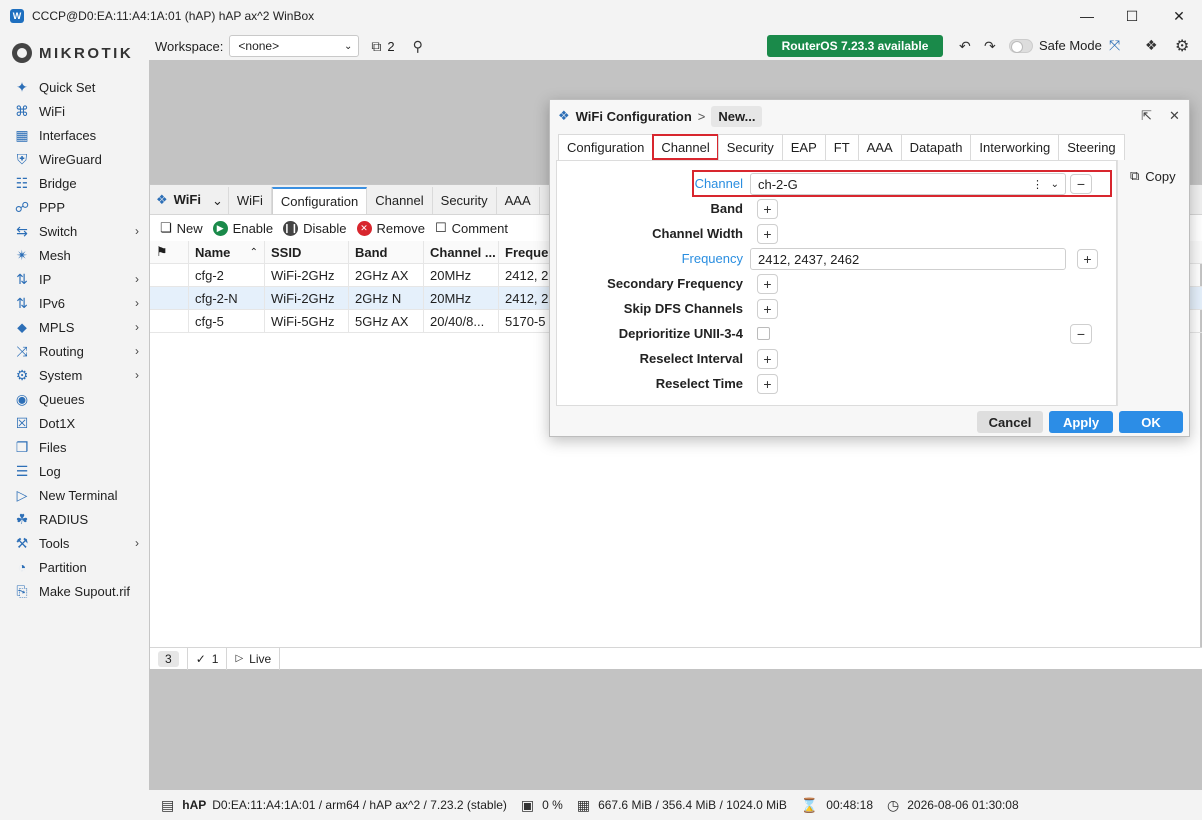  What do you see at coordinates (675, 283) in the screenshot?
I see `secondary-frequency-label: Secondary Frequency` at bounding box center [675, 283].